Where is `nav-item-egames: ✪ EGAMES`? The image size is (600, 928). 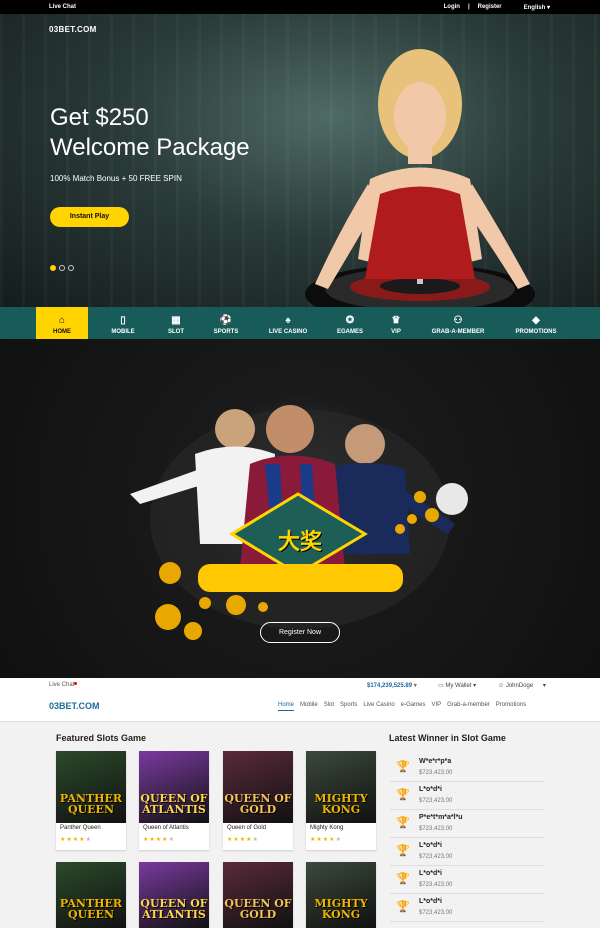
nav-item-egames: ✪ EGAMES is located at coordinates (350, 323).